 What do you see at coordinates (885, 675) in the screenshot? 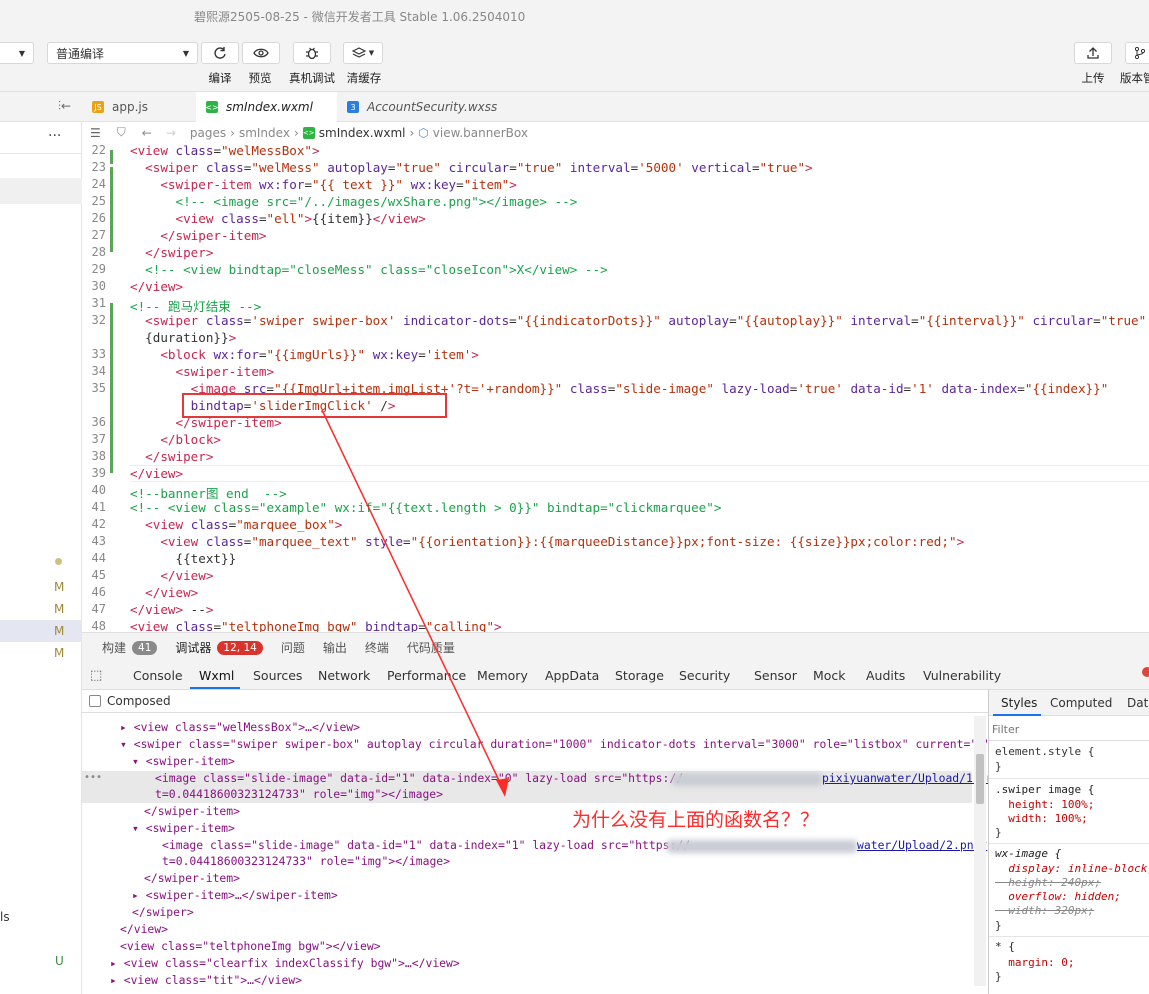
I see `devtools-tab: Audits` at bounding box center [885, 675].